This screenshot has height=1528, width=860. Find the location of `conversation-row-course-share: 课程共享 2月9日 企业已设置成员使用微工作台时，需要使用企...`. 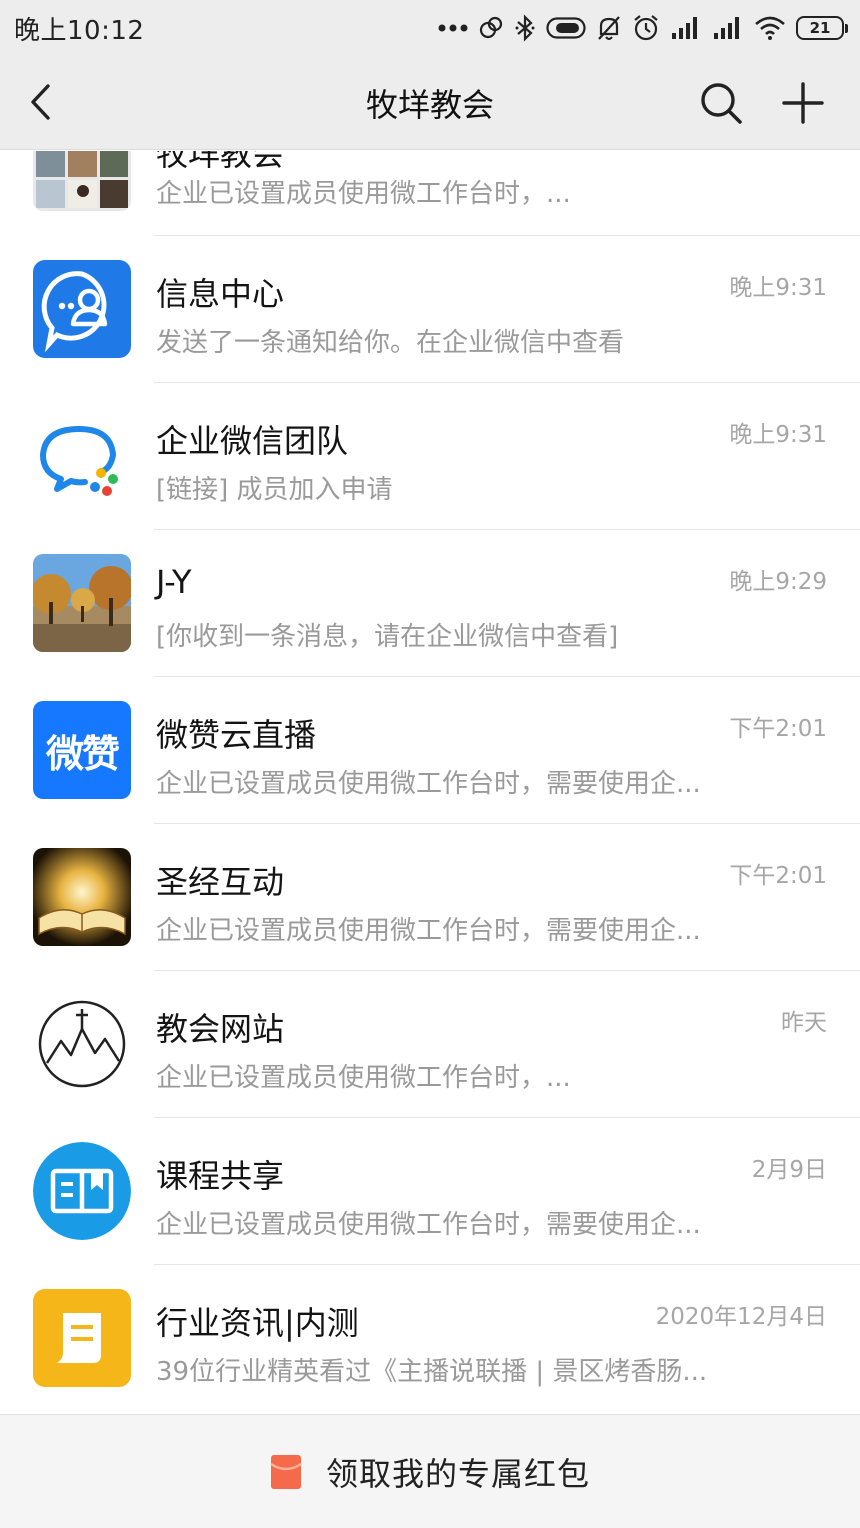

conversation-row-course-share: 课程共享 2月9日 企业已设置成员使用微工作台时，需要使用企... is located at coordinates (430, 1191).